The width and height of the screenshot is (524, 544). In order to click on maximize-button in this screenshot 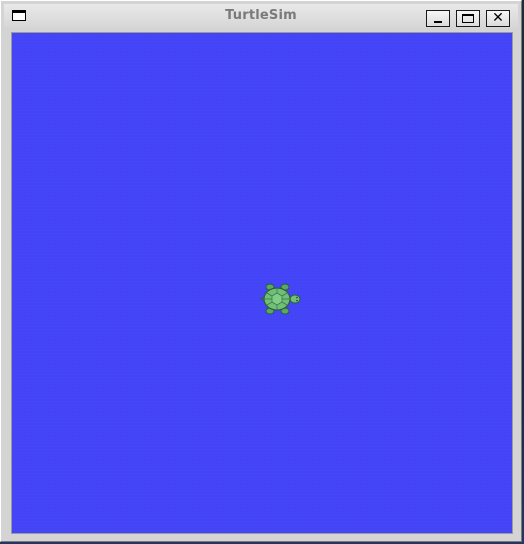, I will do `click(468, 18)`.